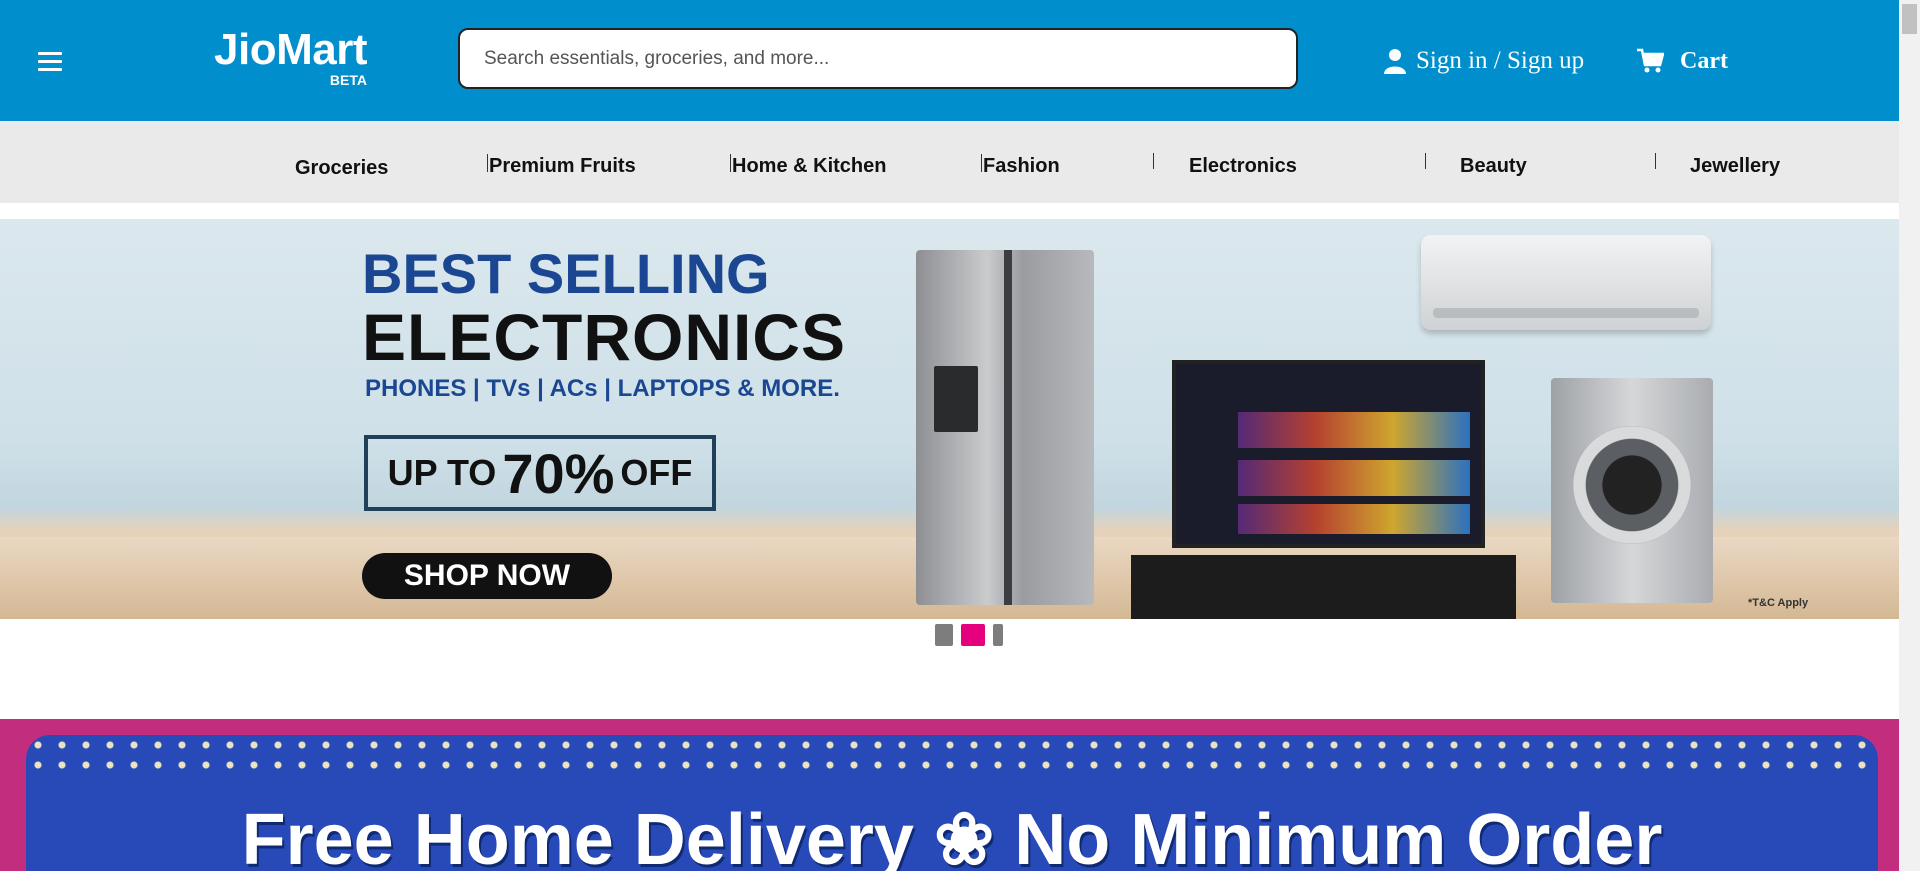 The image size is (1920, 871). I want to click on category-beauty: Beauty, so click(1493, 166).